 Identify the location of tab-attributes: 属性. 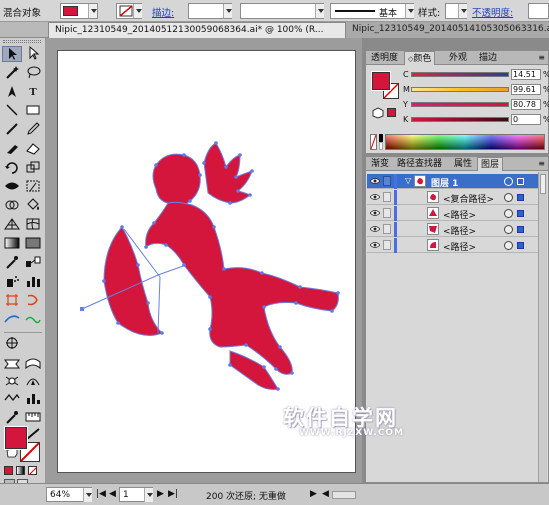
(463, 164).